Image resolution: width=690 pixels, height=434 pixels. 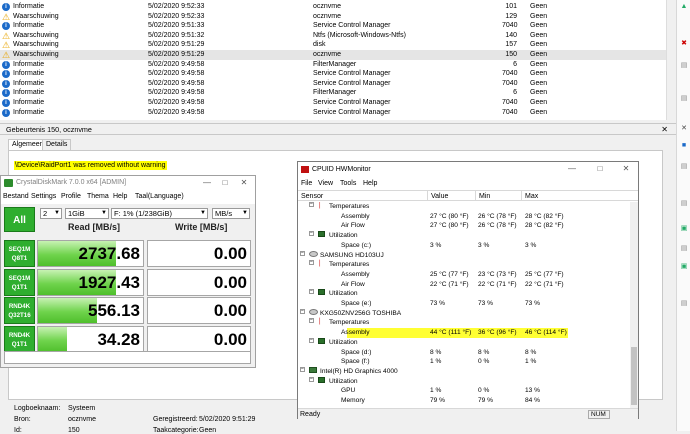 I want to click on test-button: RND4K Q32T16, so click(x=19, y=310).